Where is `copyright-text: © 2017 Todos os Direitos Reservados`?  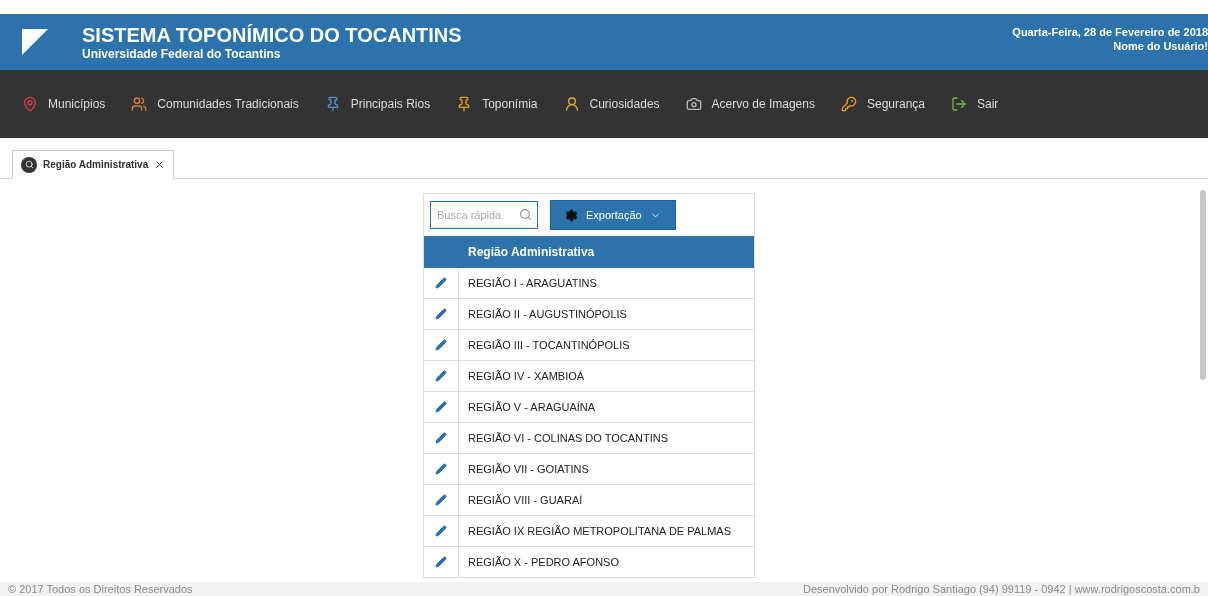
copyright-text: © 2017 Todos os Direitos Reservados is located at coordinates (100, 589).